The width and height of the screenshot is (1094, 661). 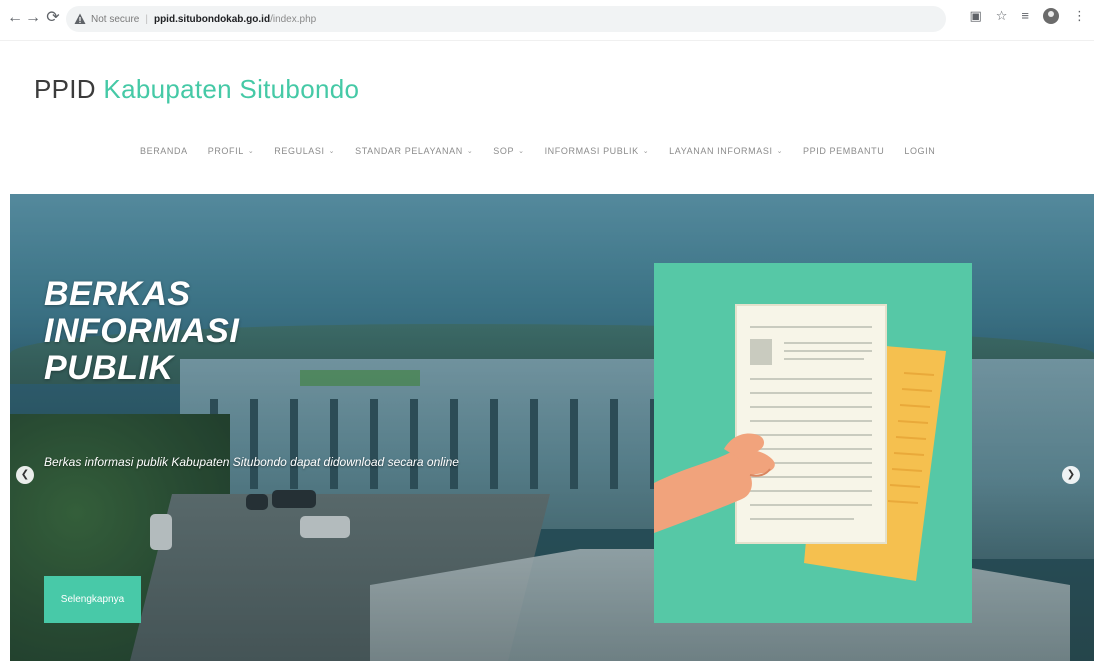 What do you see at coordinates (117, 294) in the screenshot?
I see `hero-heading-line: BERKAS` at bounding box center [117, 294].